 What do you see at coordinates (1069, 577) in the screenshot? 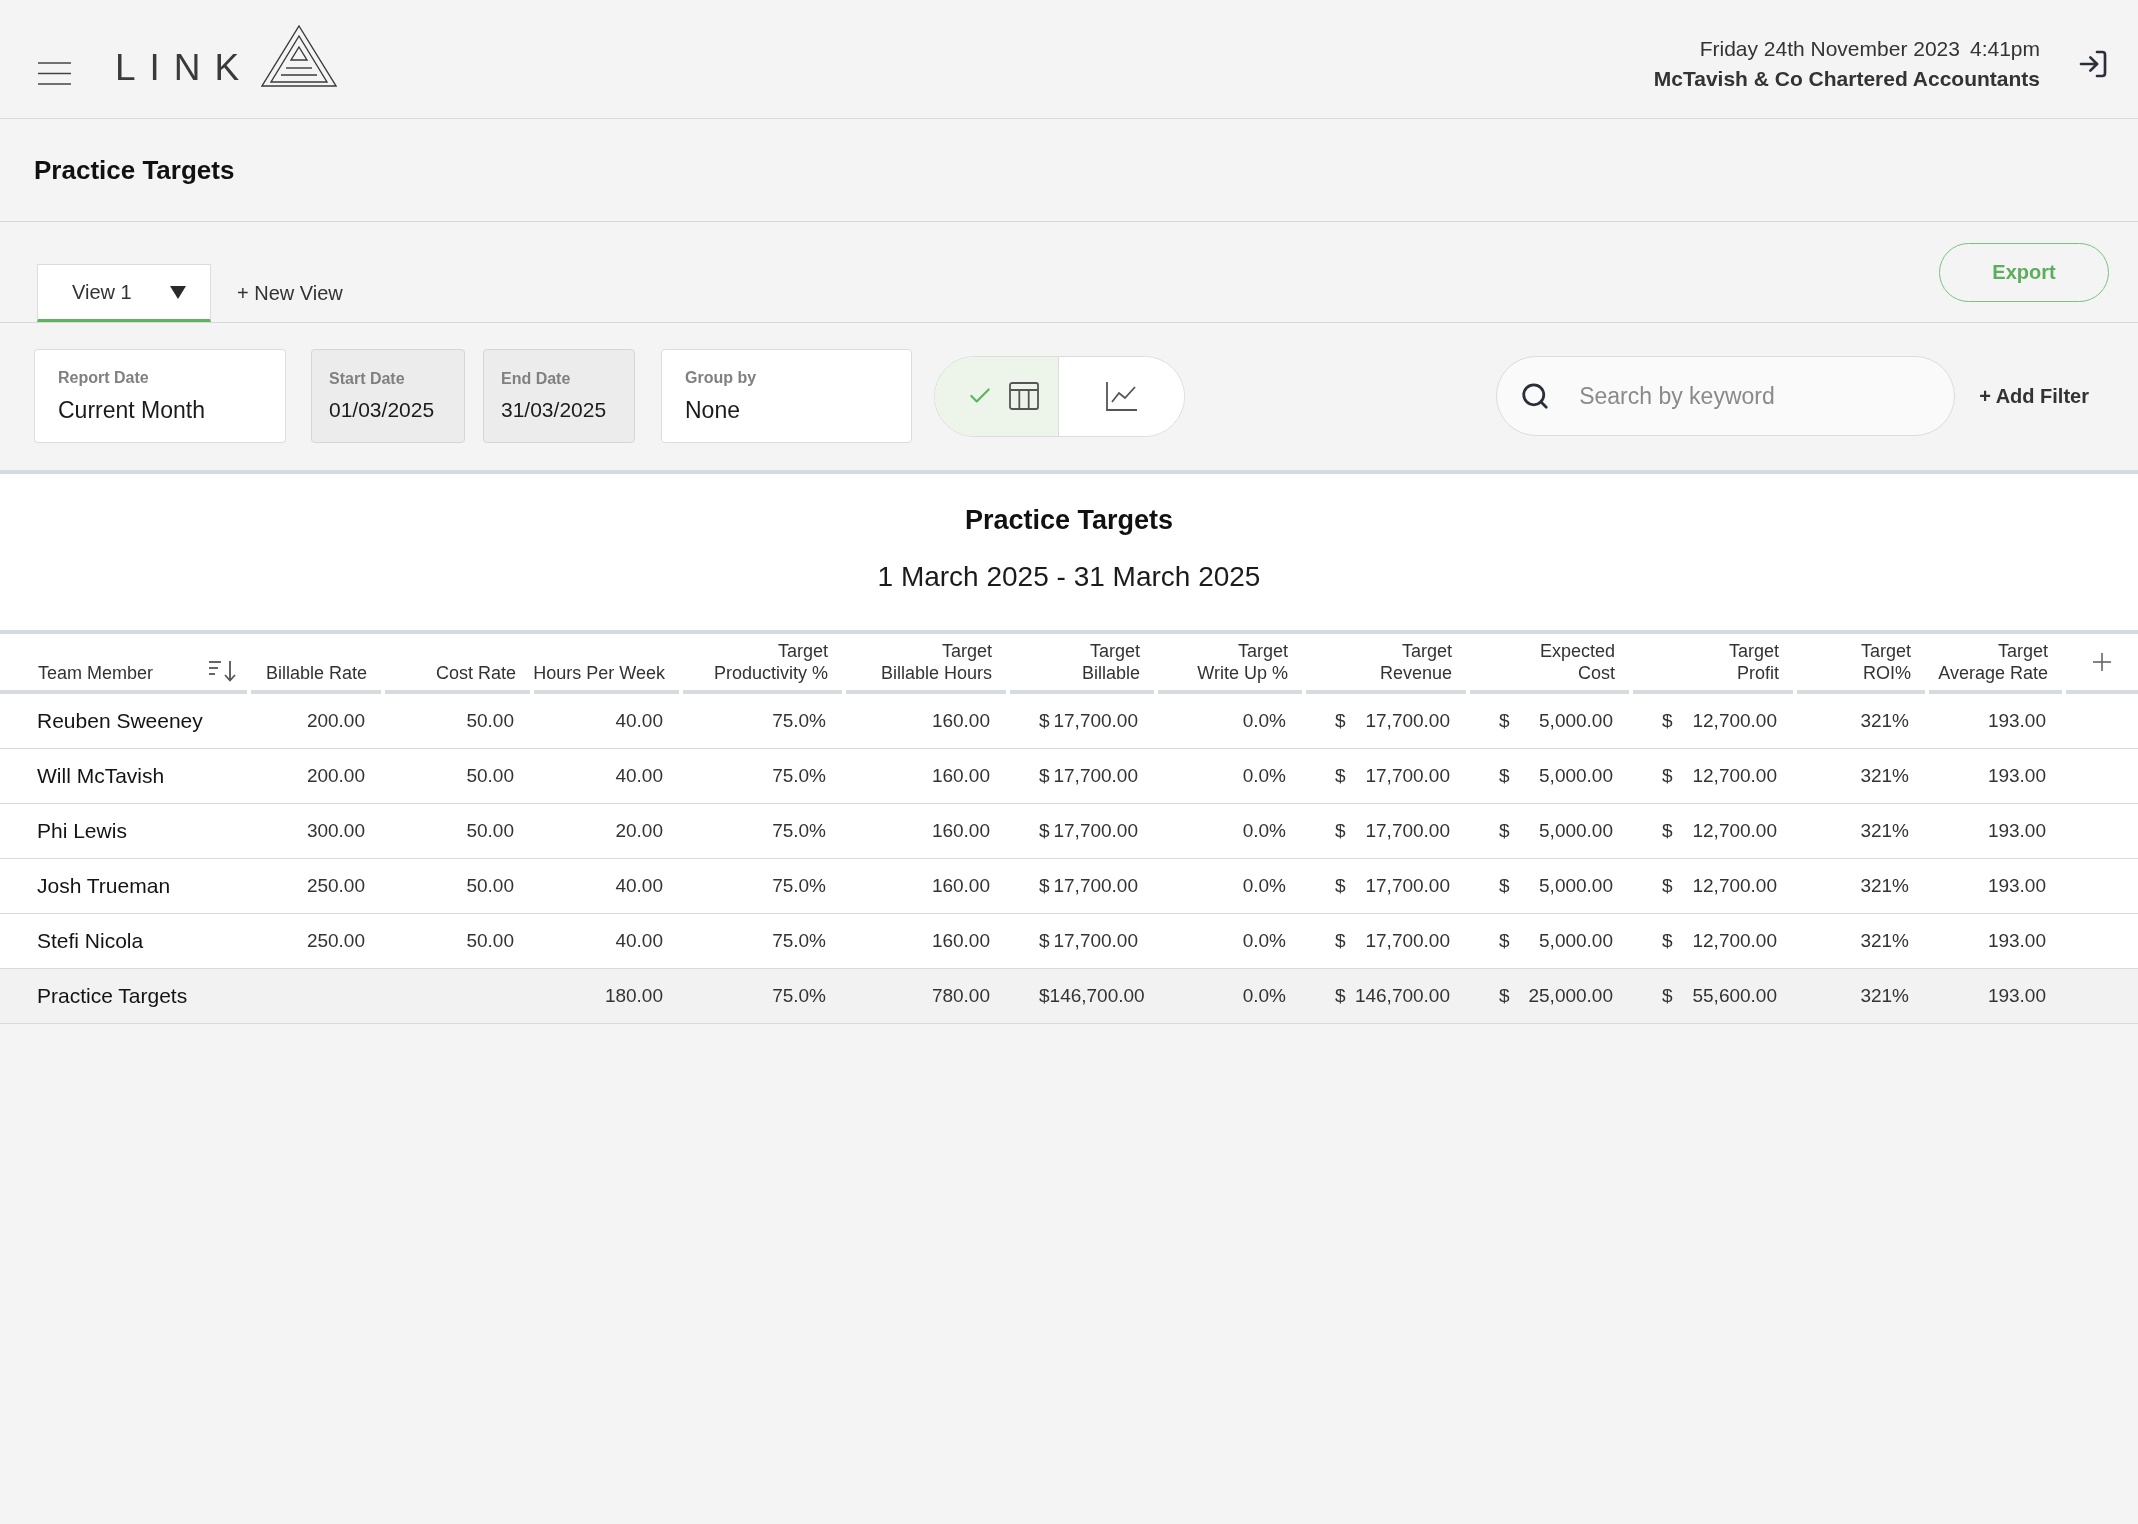
I see `report-date-range: 1 March 2025 - 31 March 2025` at bounding box center [1069, 577].